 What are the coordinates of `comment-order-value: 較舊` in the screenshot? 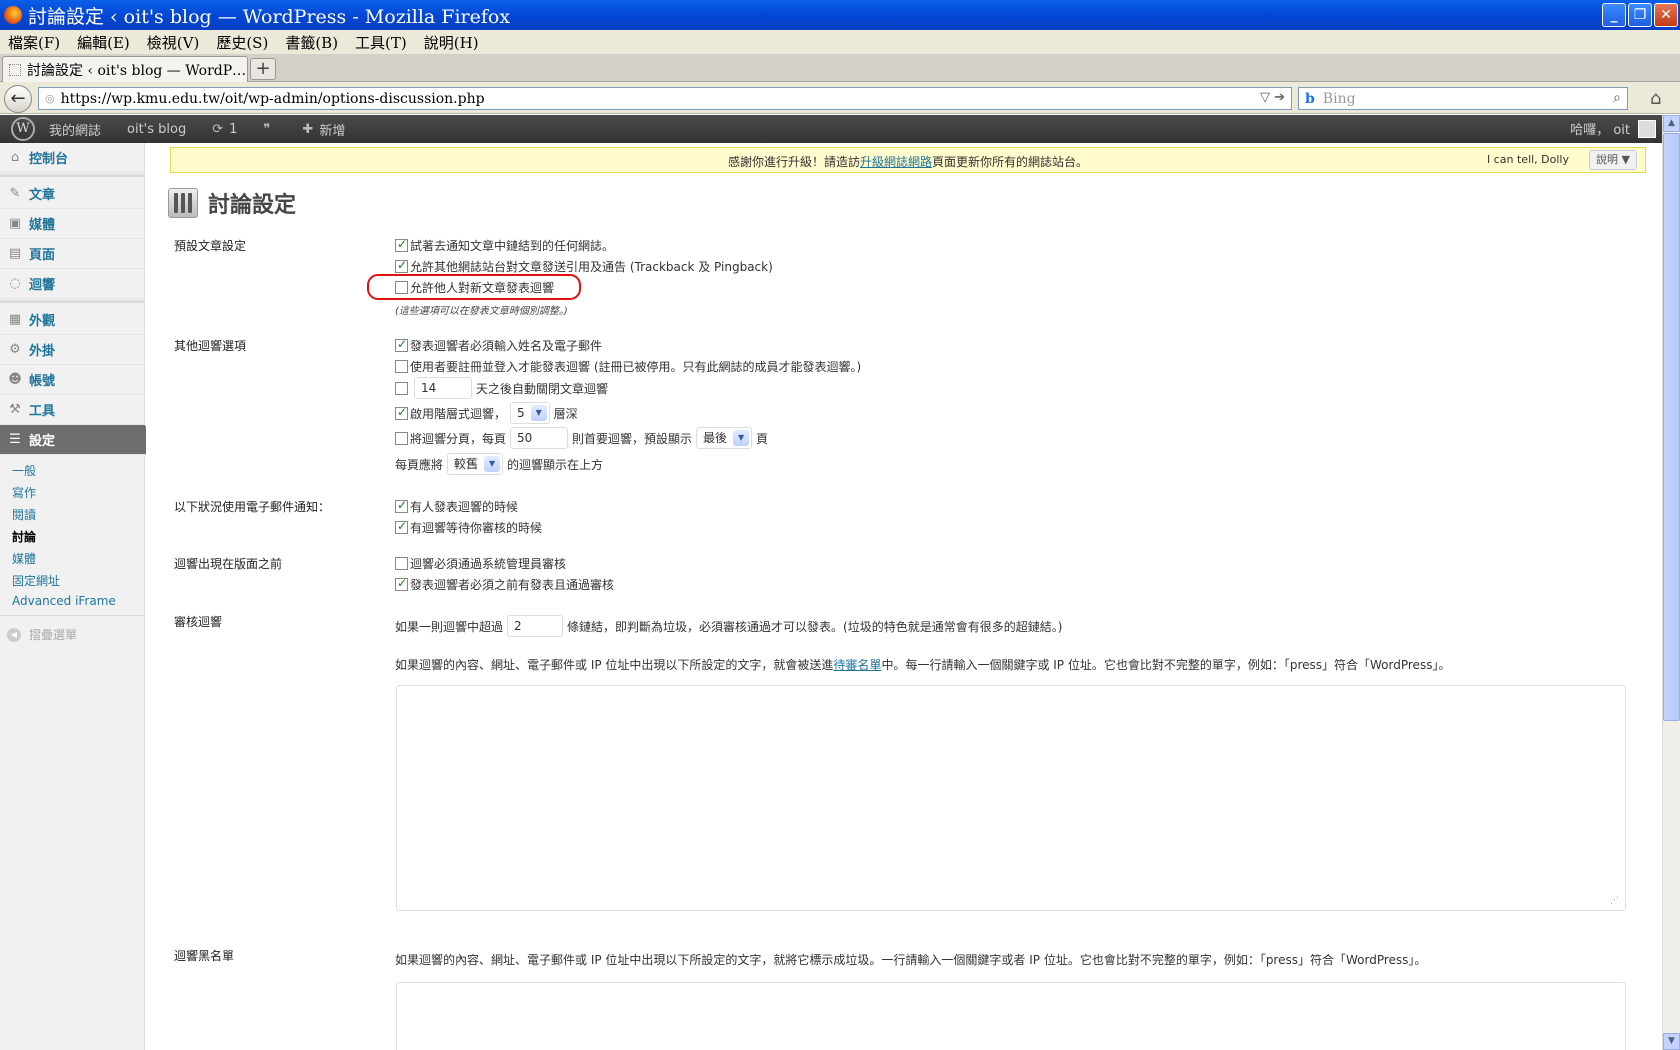 It's located at (466, 464).